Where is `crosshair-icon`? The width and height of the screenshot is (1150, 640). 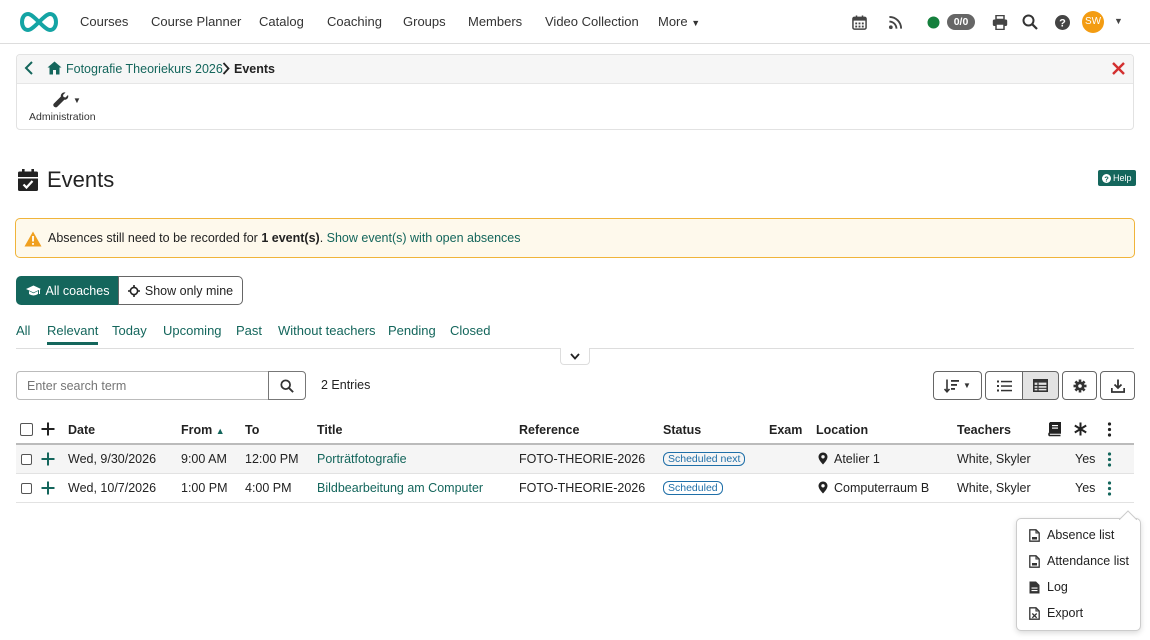
crosshair-icon is located at coordinates (133, 290).